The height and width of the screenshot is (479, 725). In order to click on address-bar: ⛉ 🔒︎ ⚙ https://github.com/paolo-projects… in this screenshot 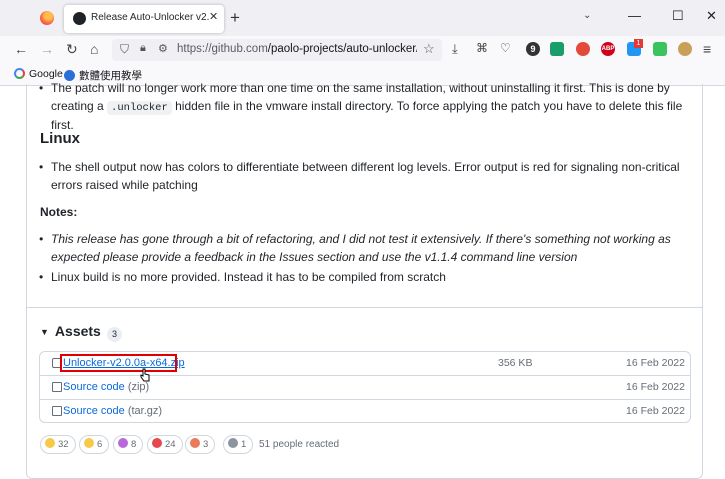, I will do `click(277, 50)`.